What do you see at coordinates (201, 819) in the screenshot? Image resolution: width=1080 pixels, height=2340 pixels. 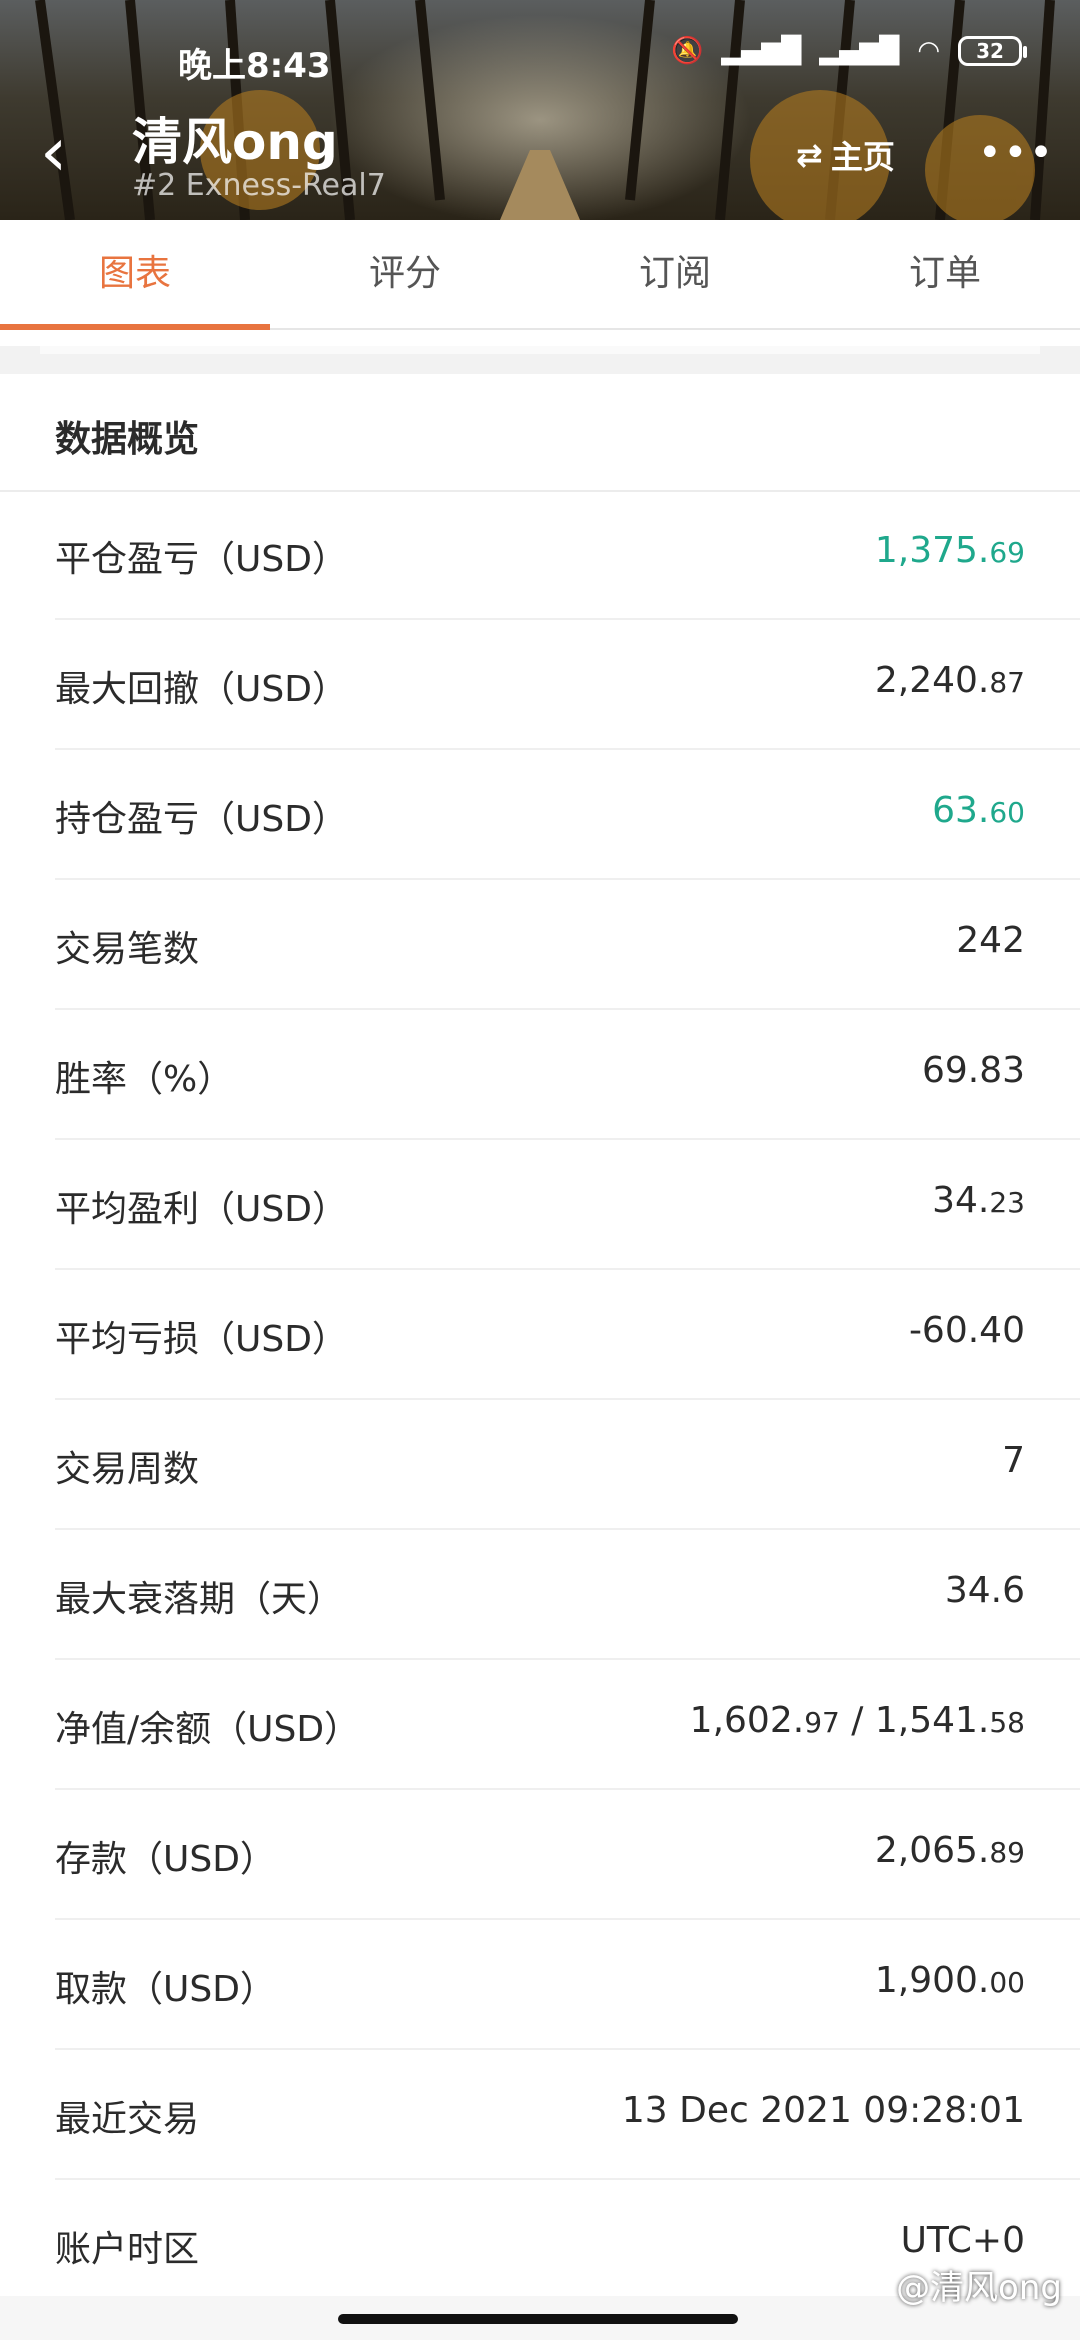 I see `stat-label: 持仓盈亏（USD）` at bounding box center [201, 819].